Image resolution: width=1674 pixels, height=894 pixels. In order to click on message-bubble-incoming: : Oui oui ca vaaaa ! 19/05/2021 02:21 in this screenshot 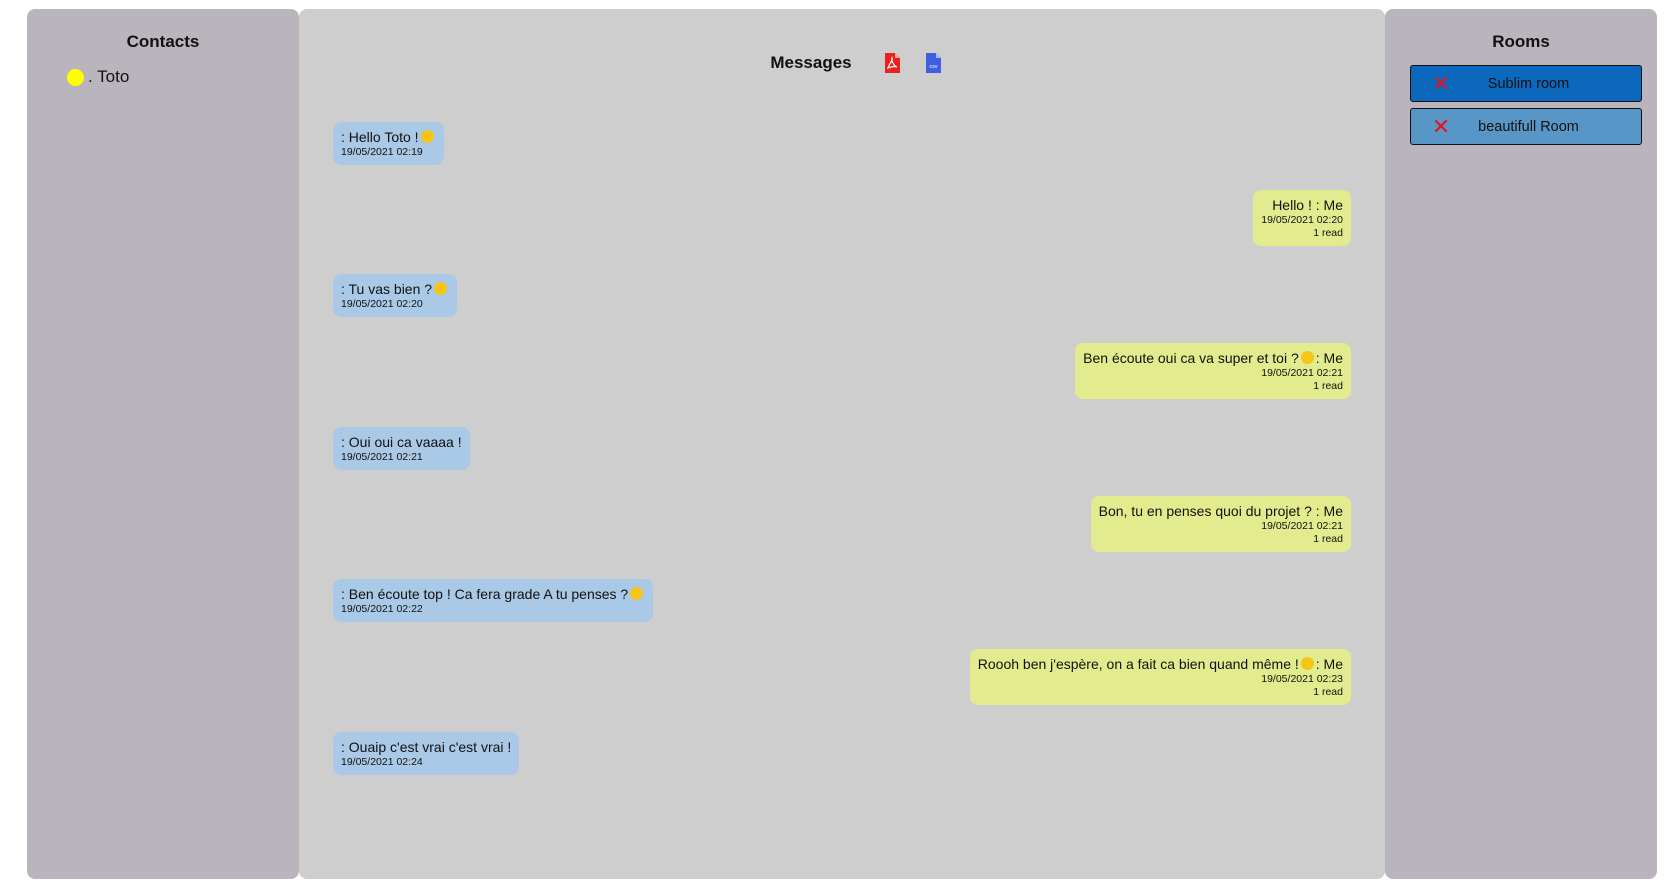, I will do `click(401, 448)`.